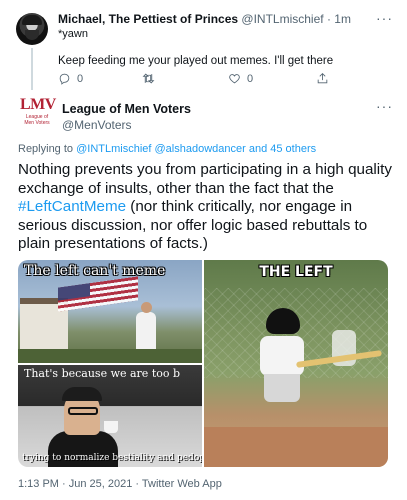 The image size is (407, 500). What do you see at coordinates (73, 34) in the screenshot?
I see `reply-subline: *yawn` at bounding box center [73, 34].